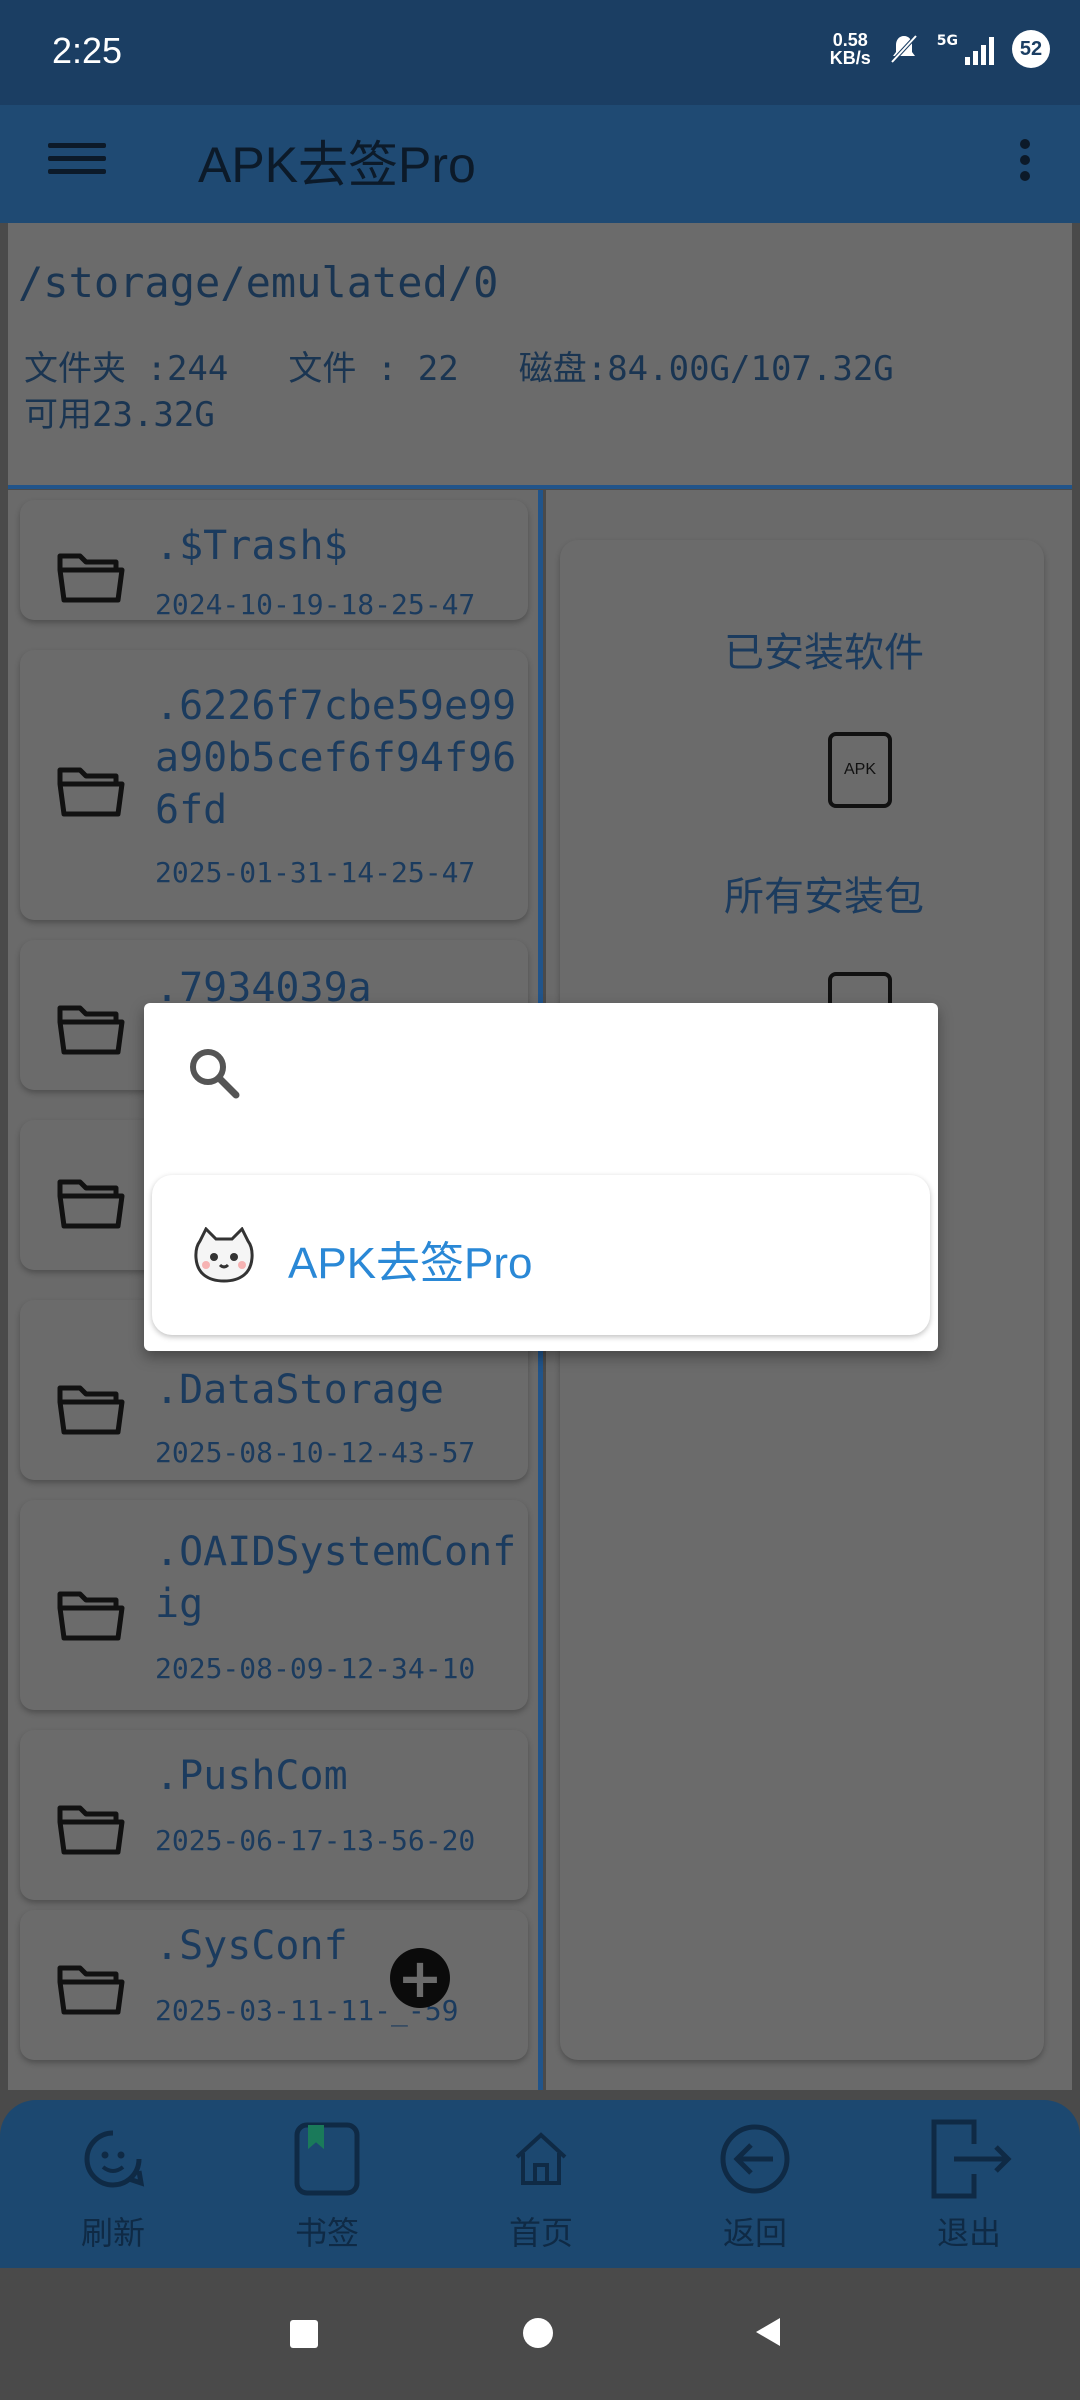 The height and width of the screenshot is (2400, 1080). I want to click on nav-back: 返回, so click(755, 2184).